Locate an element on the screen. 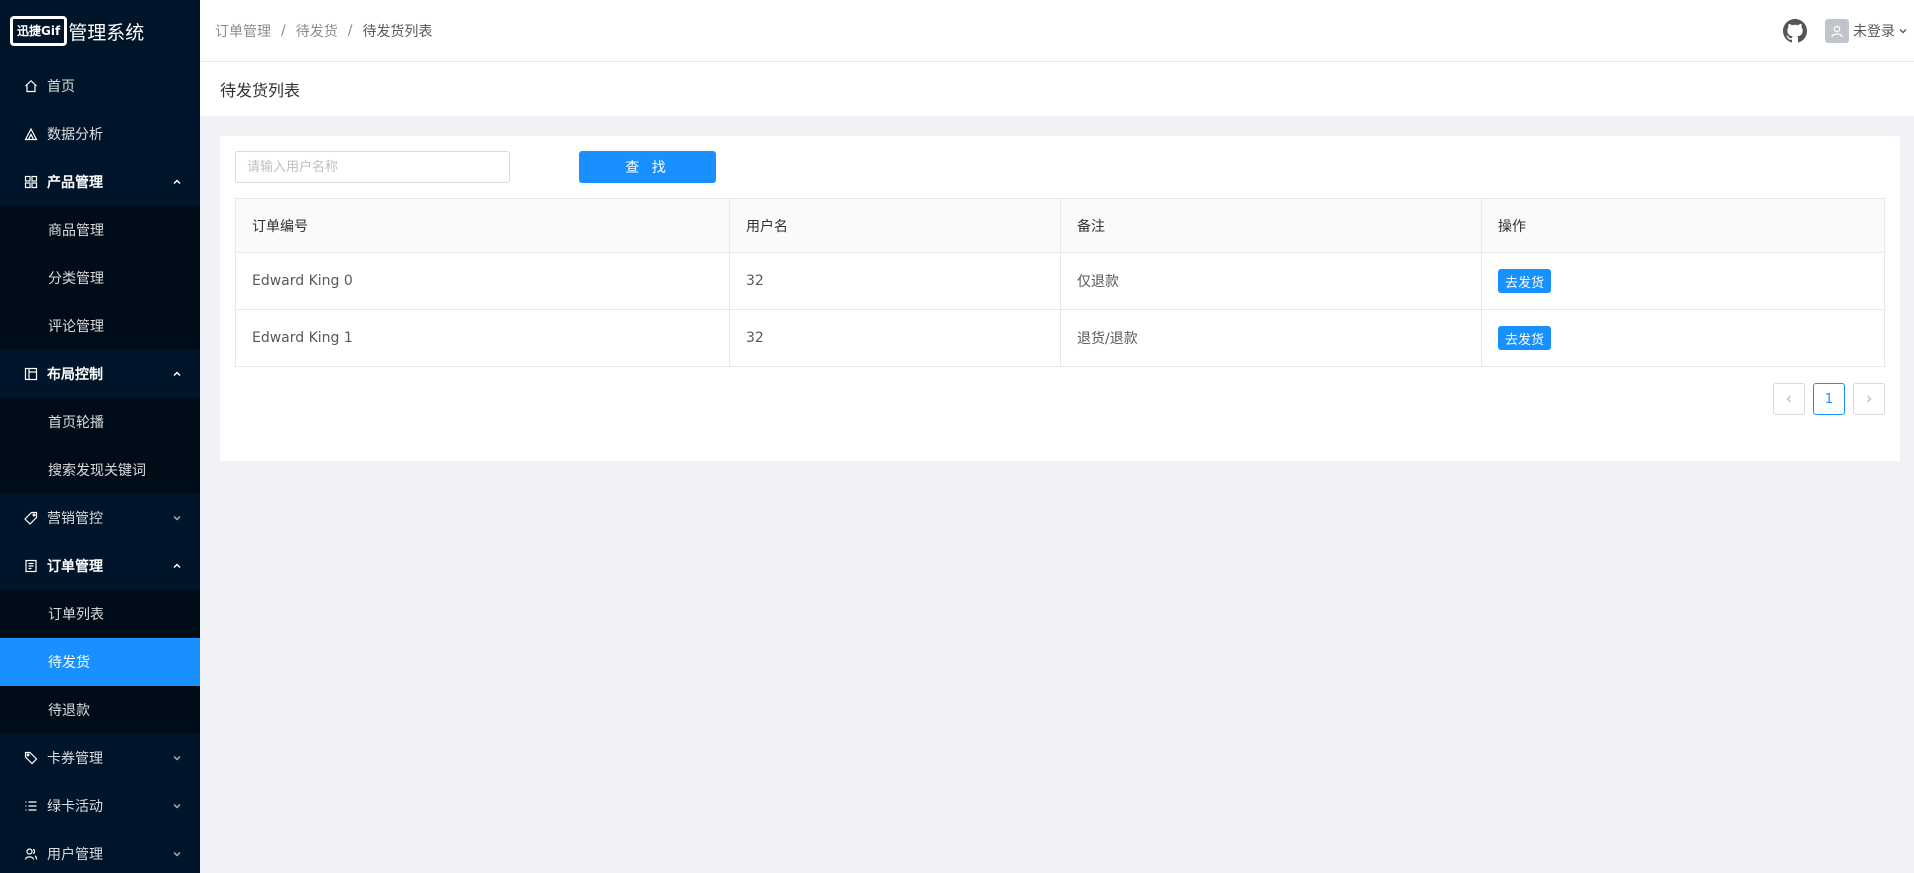 The image size is (1914, 873). sidebar-item-label: 卡券管理 is located at coordinates (75, 759).